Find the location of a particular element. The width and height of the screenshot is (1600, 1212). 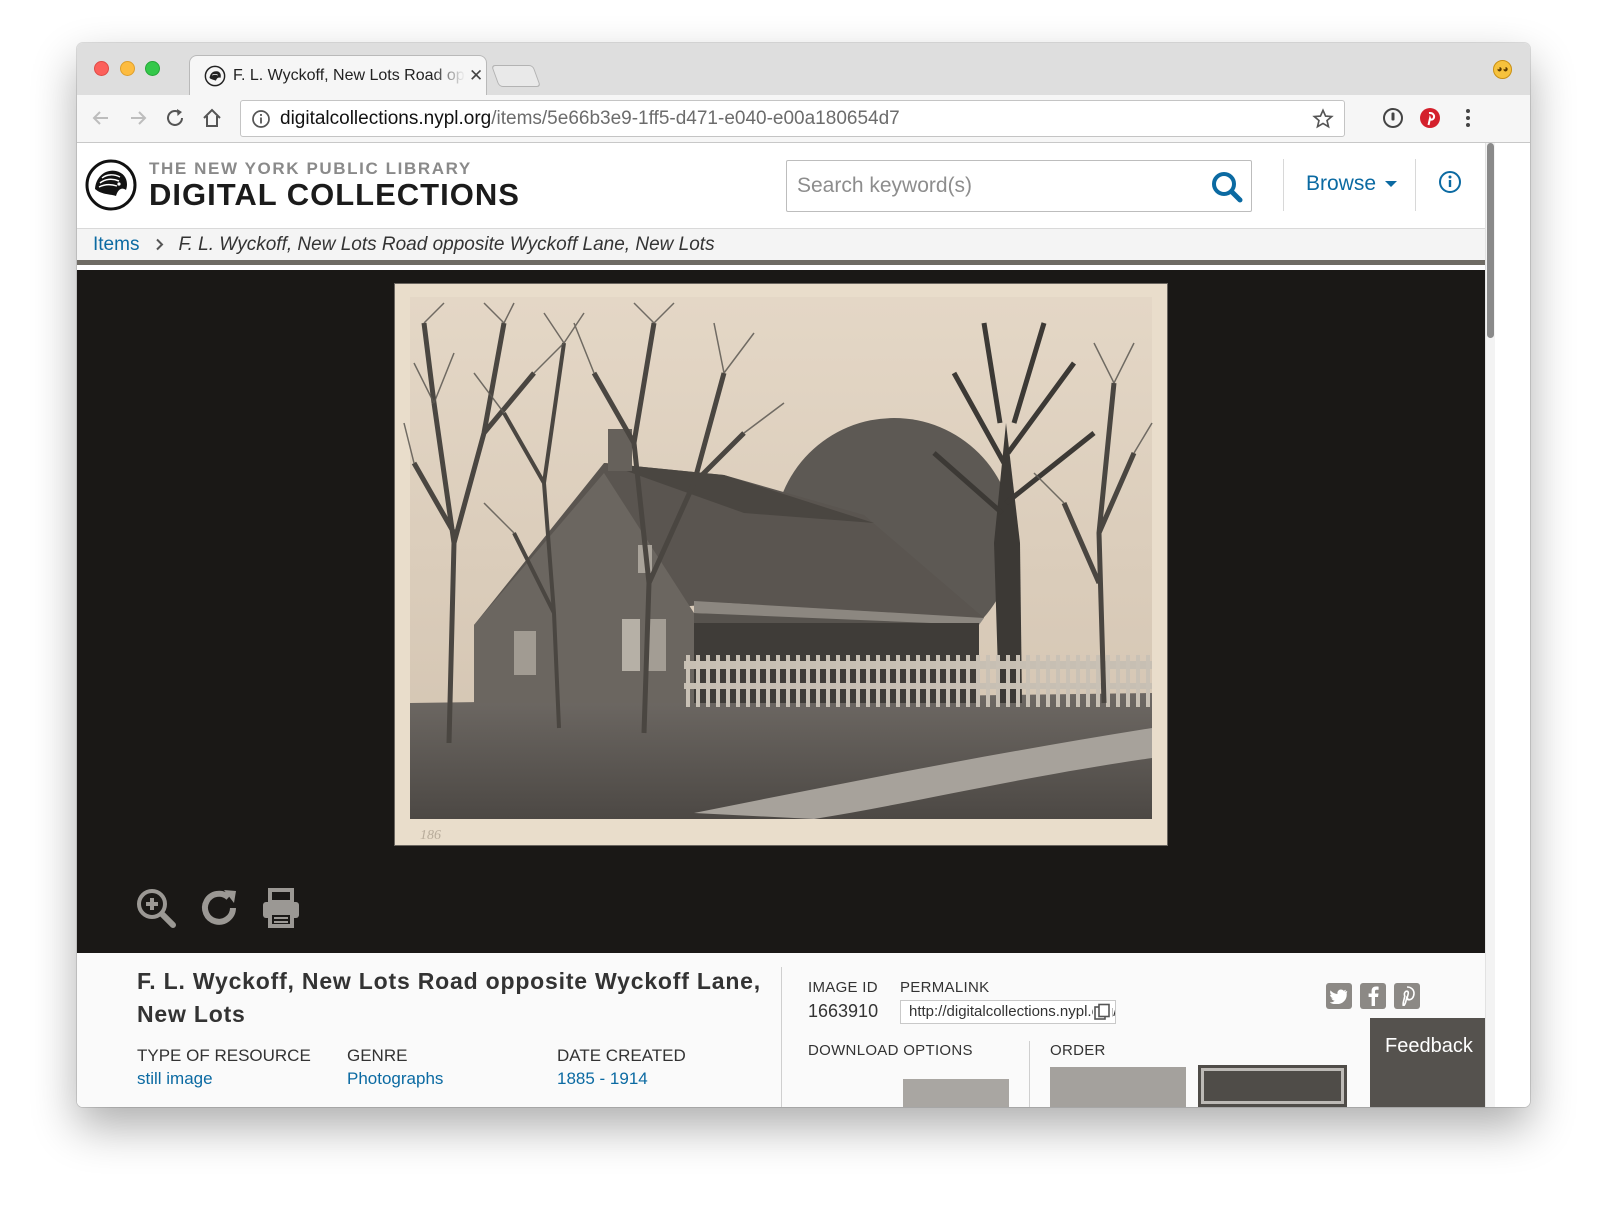

svg-text: 186 is located at coordinates (430, 835).